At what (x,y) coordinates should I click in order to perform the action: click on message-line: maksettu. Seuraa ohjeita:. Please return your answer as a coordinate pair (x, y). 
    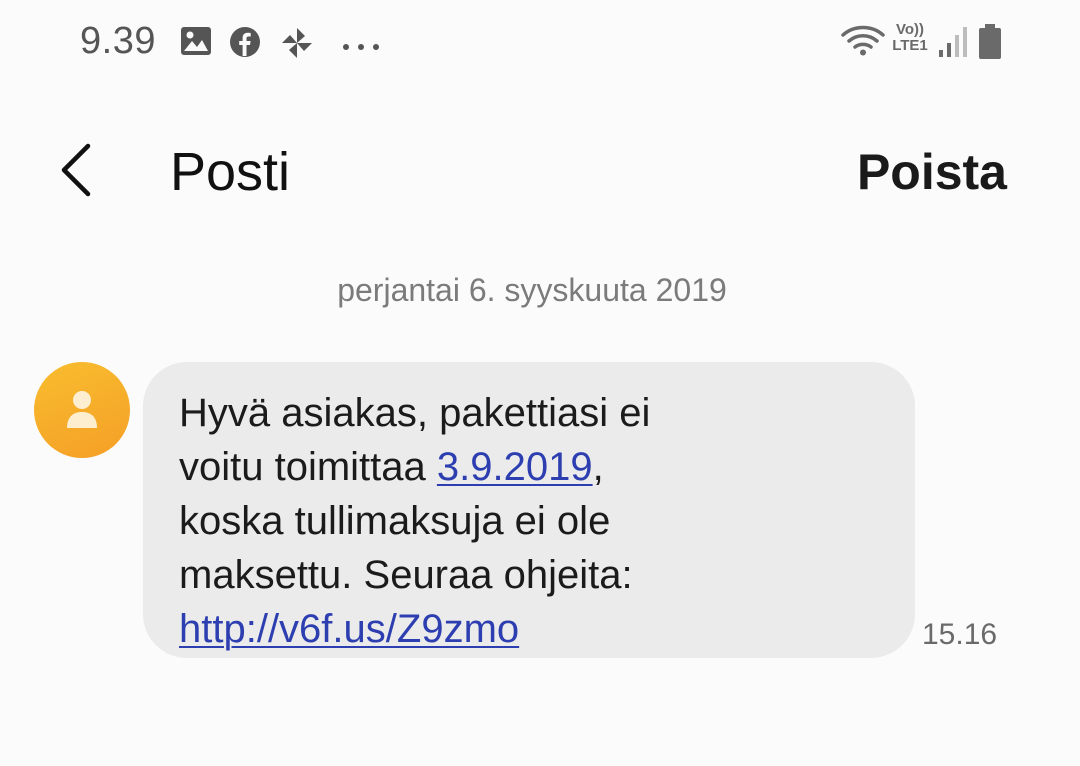
    Looking at the image, I should click on (532, 575).